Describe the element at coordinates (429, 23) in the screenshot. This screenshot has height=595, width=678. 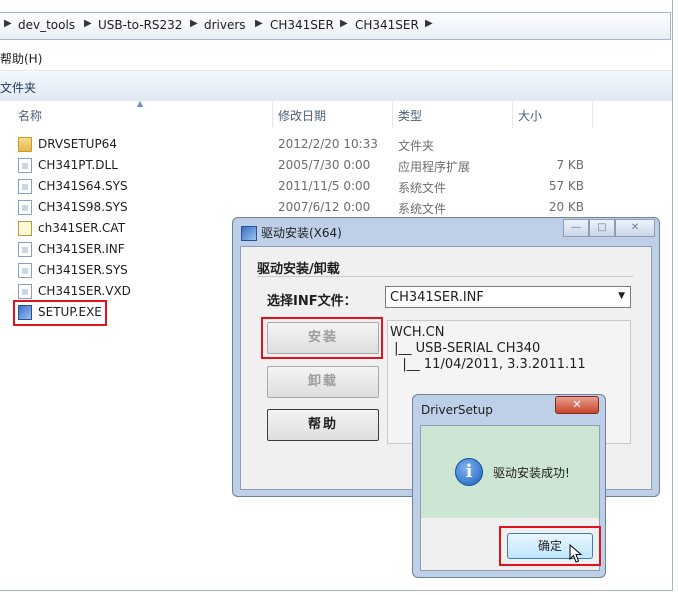
I see `breadcrumb-dropdown-icon: ▶` at that location.